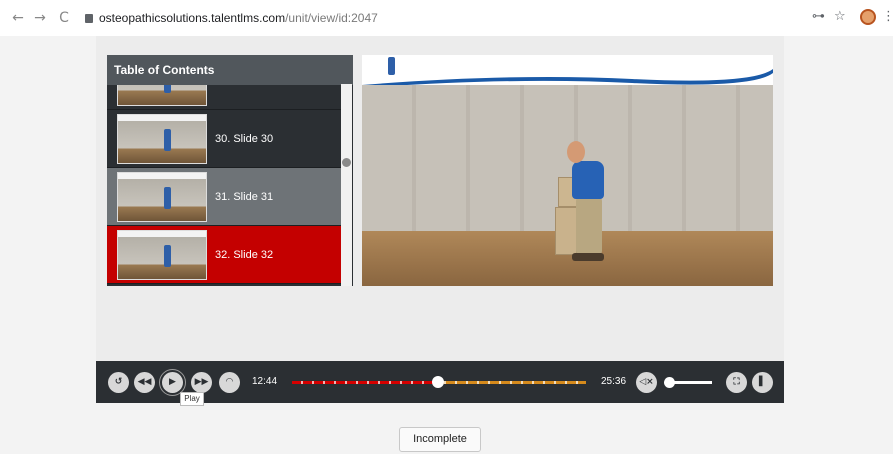 The height and width of the screenshot is (454, 893). I want to click on completion-status-button: Incomplete, so click(440, 439).